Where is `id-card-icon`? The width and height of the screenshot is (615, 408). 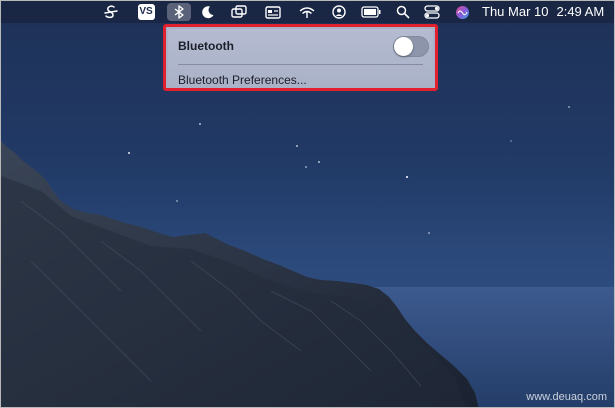 id-card-icon is located at coordinates (273, 12).